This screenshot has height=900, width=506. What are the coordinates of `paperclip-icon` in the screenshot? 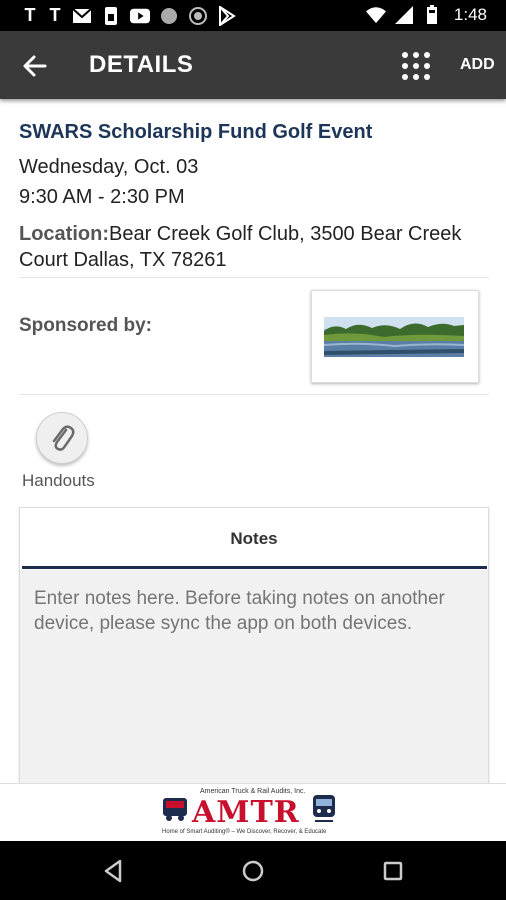 It's located at (63, 438).